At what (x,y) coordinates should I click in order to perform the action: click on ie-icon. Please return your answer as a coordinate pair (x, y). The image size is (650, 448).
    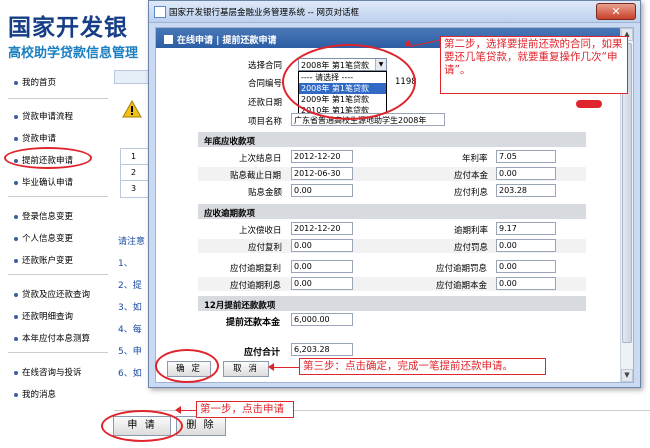
    Looking at the image, I should click on (160, 12).